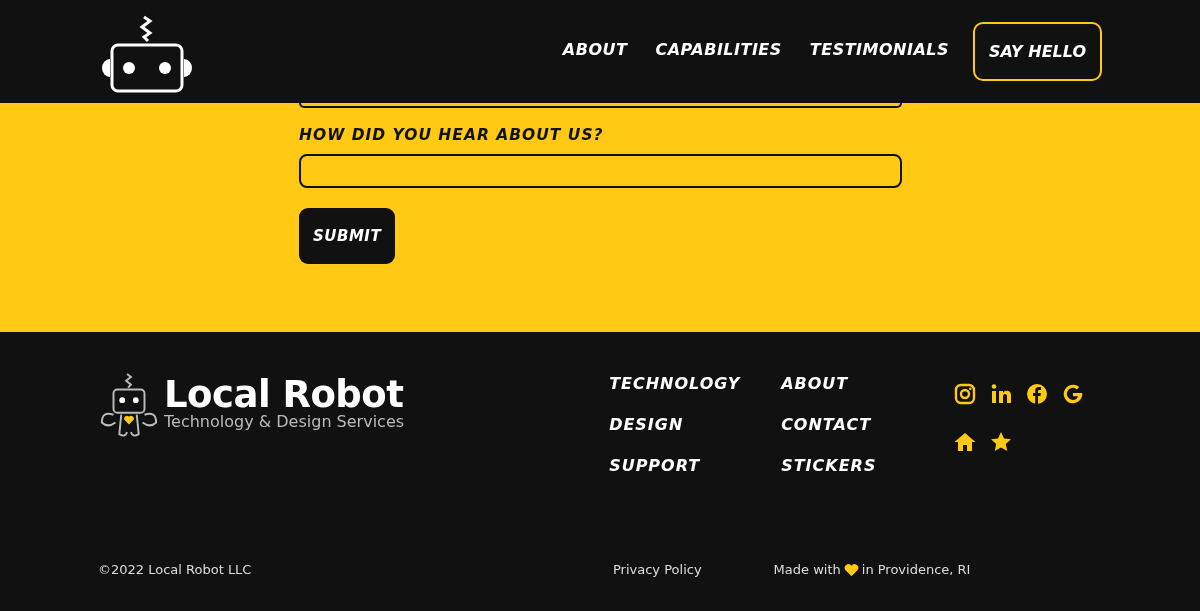  I want to click on robot-mascot-icon, so click(129, 406).